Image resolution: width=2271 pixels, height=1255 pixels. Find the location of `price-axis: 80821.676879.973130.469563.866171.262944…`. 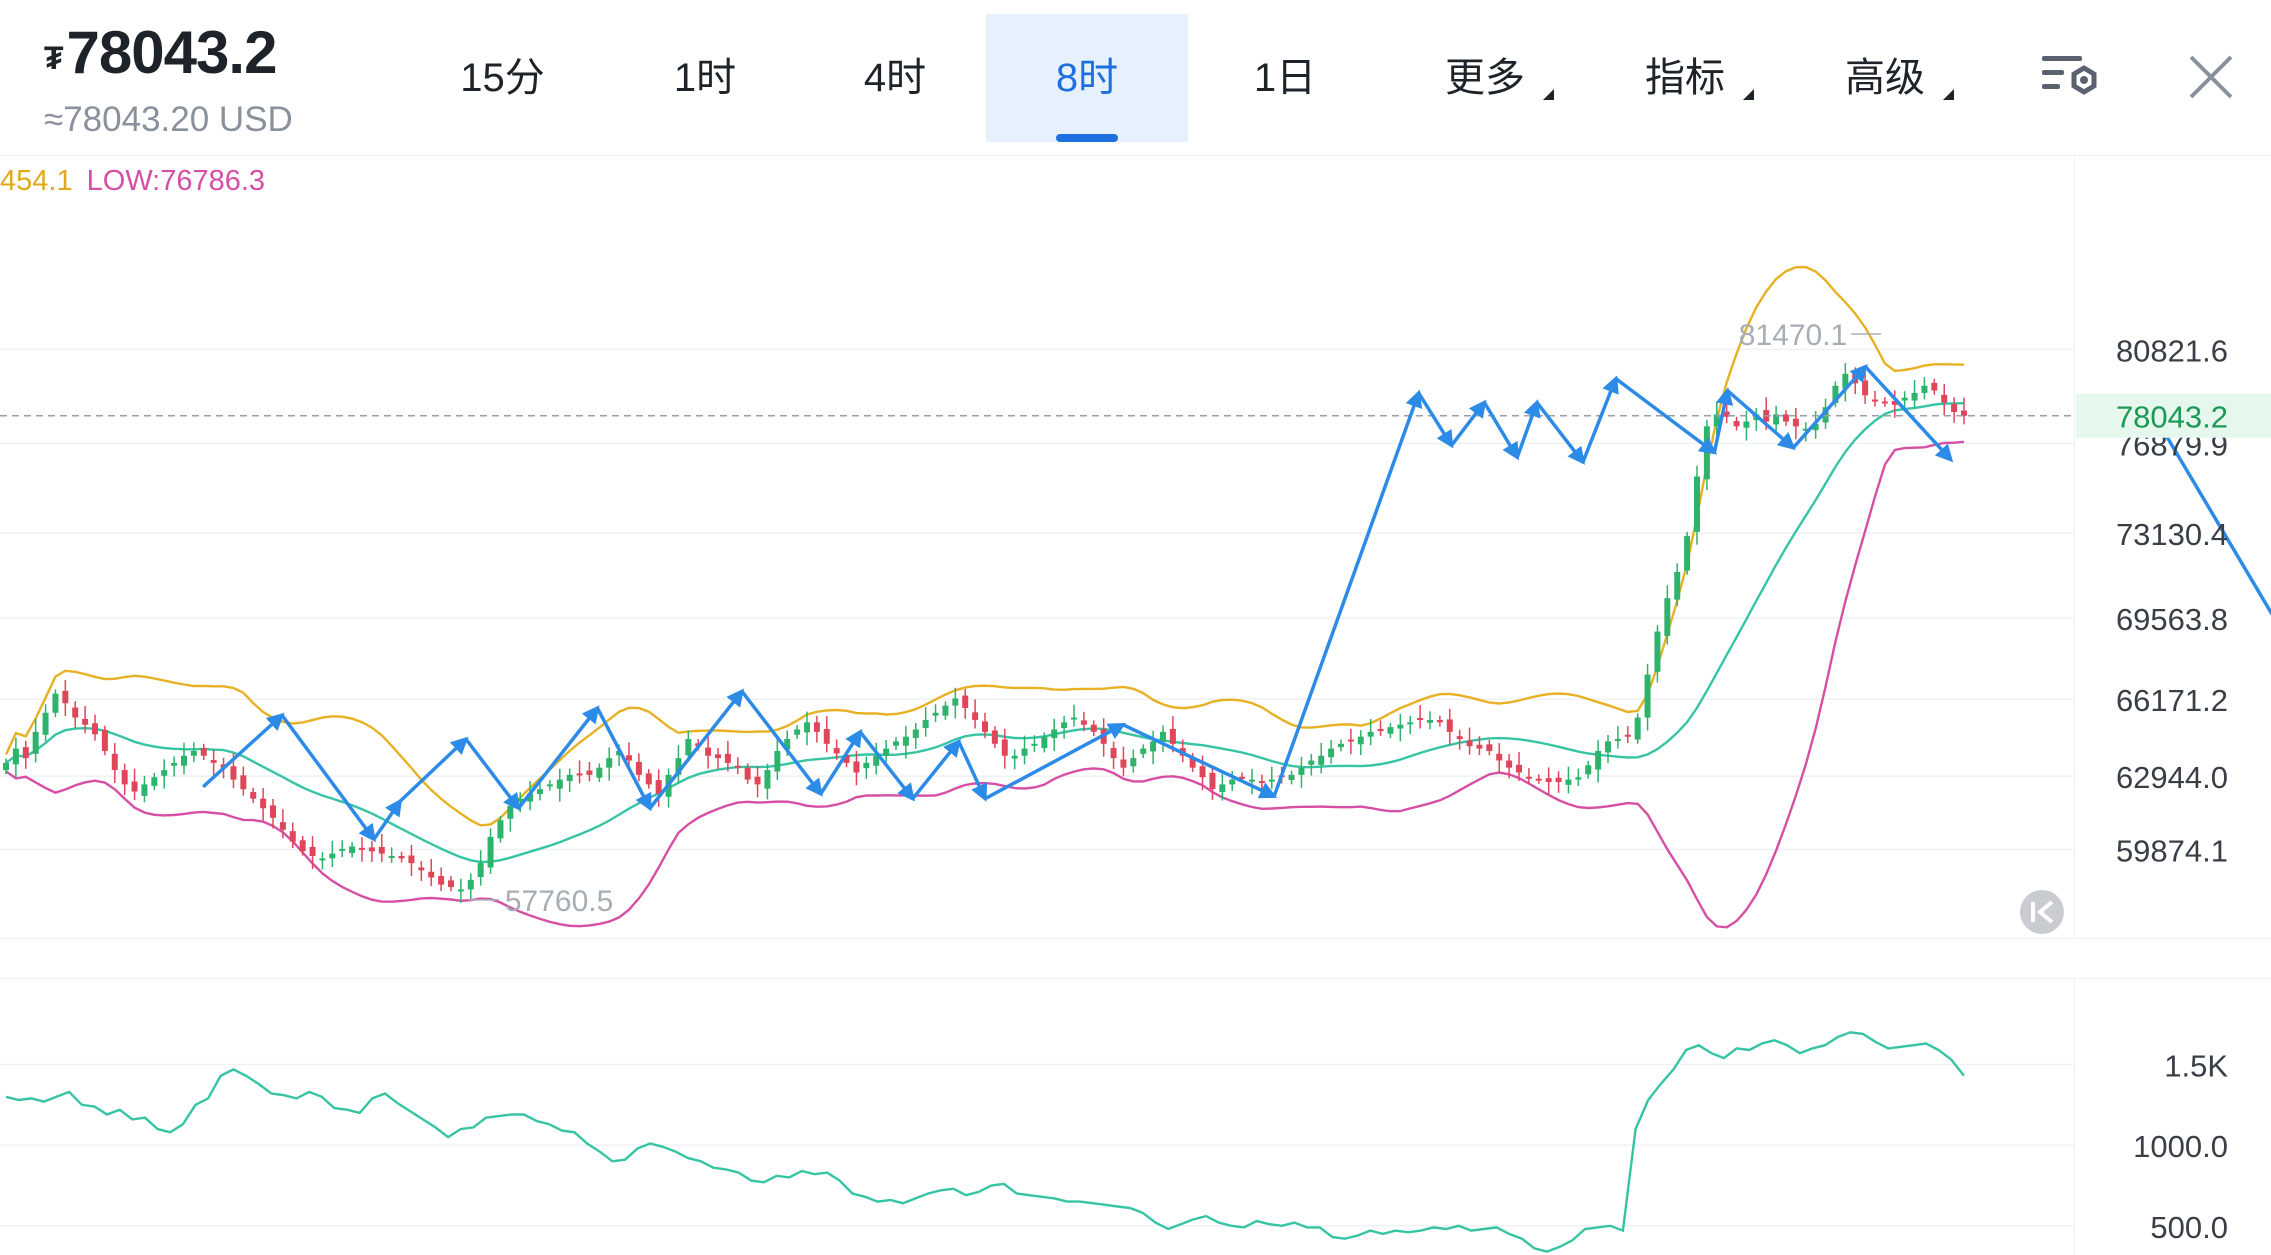

price-axis: 80821.676879.973130.469563.866171.262944… is located at coordinates (2173, 600).